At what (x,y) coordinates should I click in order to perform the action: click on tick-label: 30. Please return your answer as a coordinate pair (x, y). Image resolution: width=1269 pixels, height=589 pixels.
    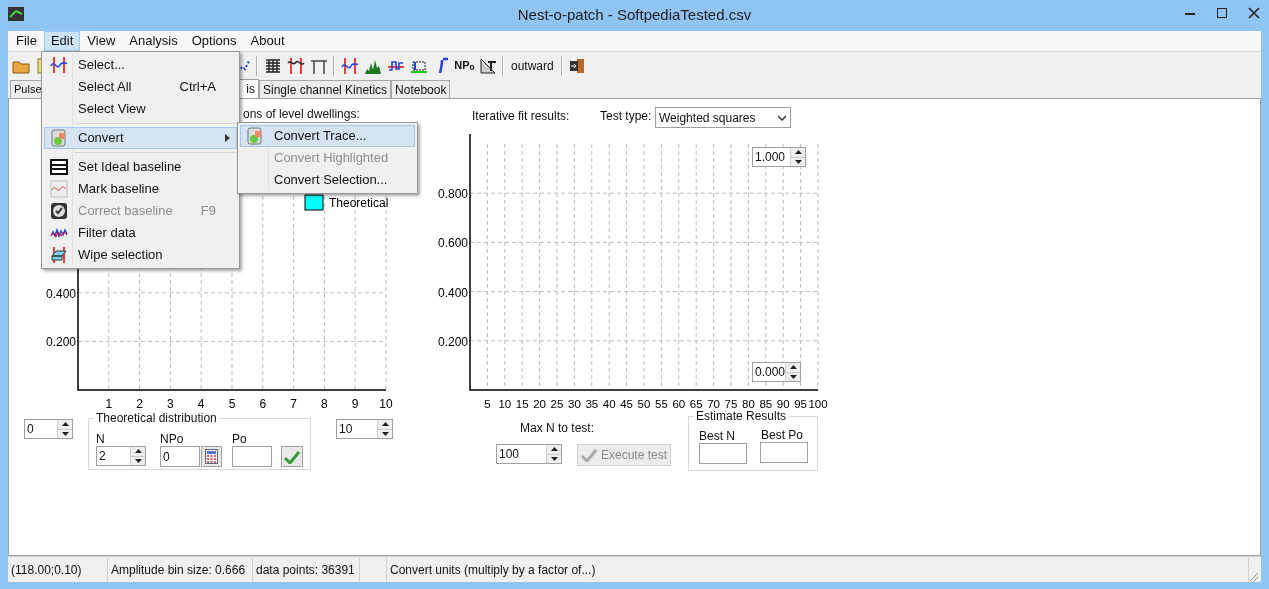
    Looking at the image, I should click on (574, 404).